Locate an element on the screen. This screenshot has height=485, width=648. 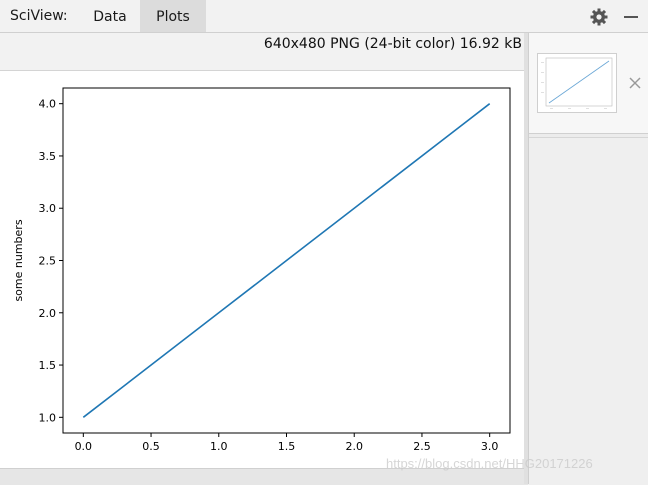
tool-window-header: SciView: Data Plots is located at coordinates (324, 16).